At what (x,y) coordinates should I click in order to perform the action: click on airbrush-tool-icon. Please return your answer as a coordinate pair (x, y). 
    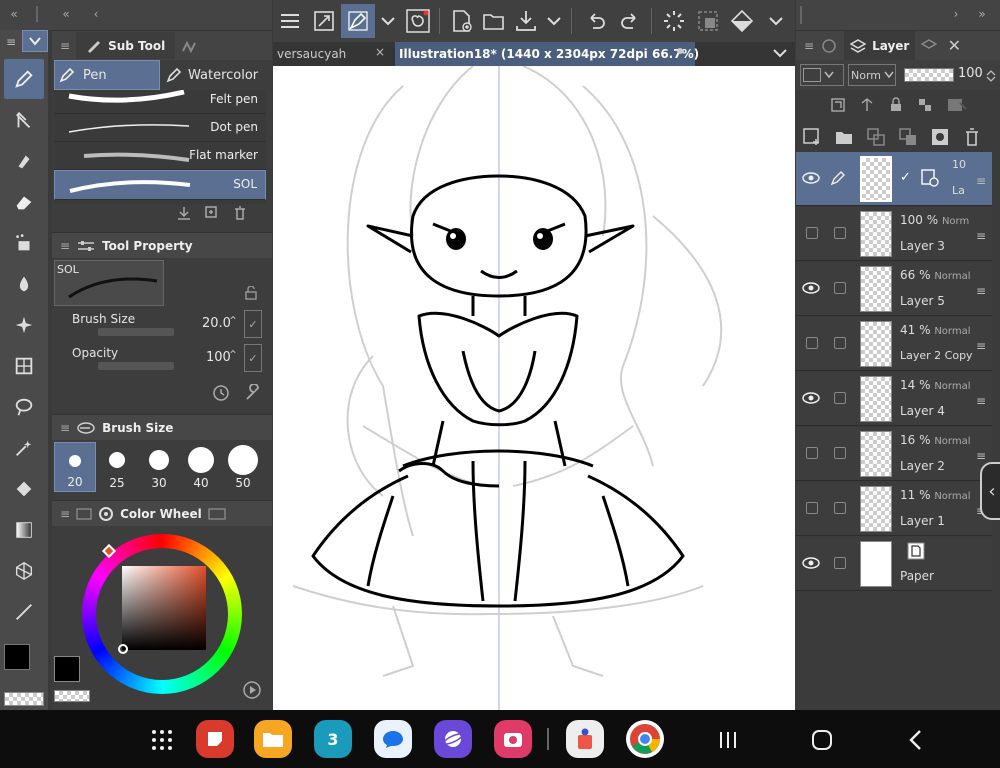
    Looking at the image, I should click on (24, 243).